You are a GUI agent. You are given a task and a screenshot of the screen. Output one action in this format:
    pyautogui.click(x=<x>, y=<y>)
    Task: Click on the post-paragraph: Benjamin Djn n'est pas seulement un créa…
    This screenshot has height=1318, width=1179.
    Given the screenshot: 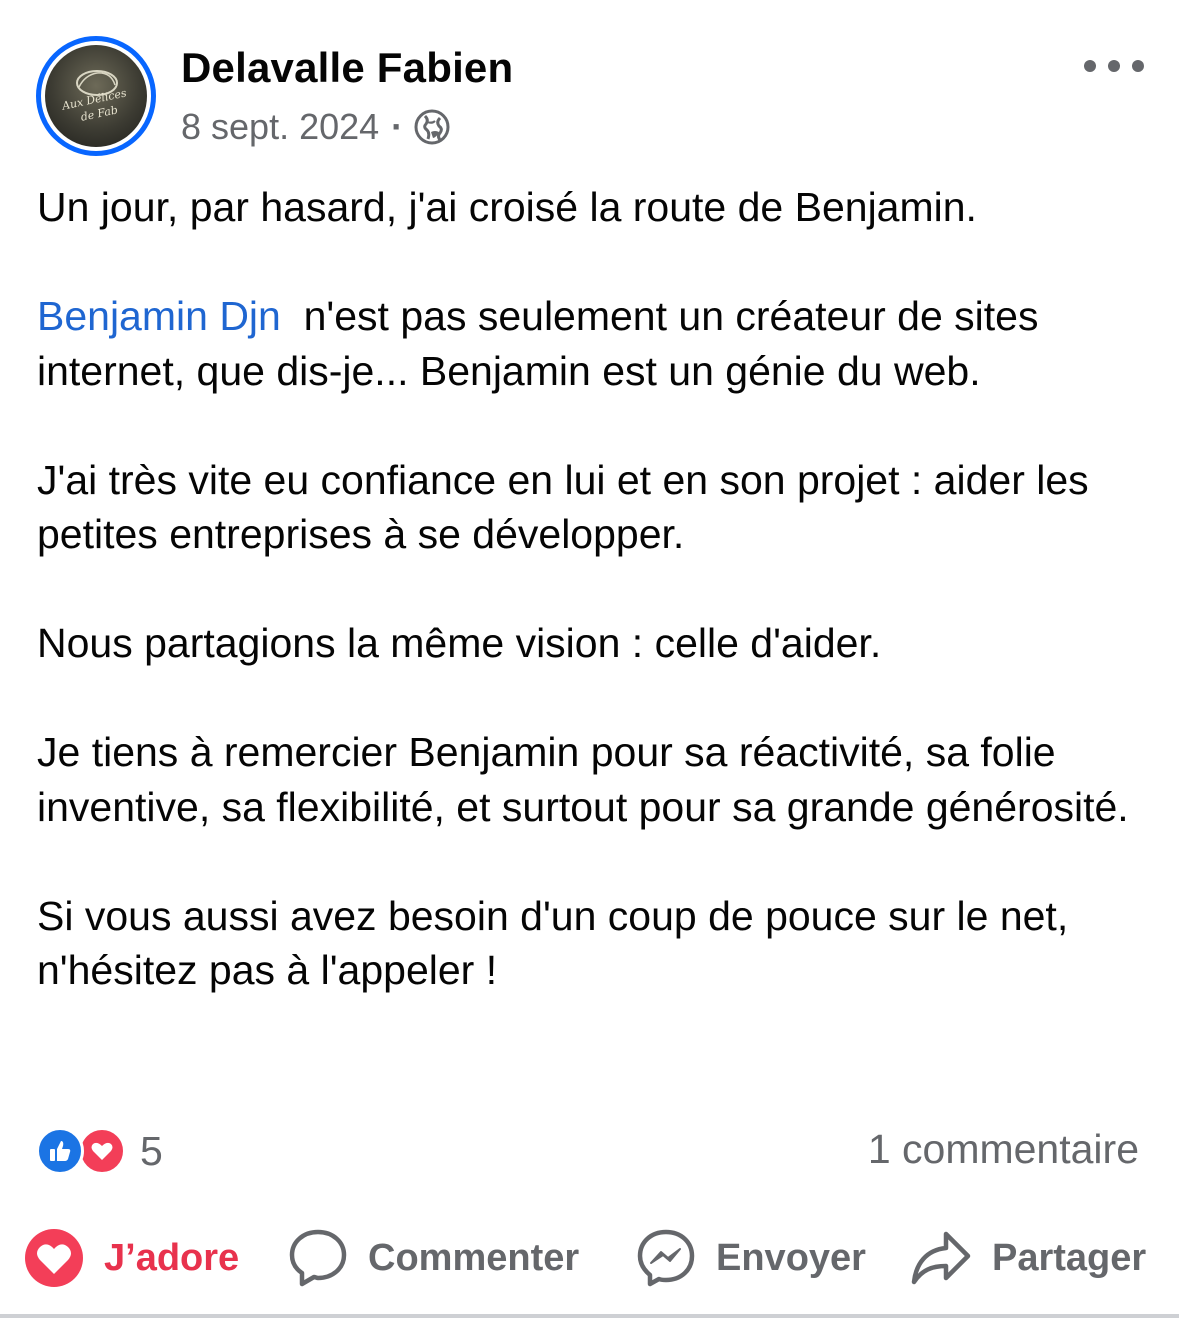 What is the action you would take?
    pyautogui.click(x=592, y=343)
    